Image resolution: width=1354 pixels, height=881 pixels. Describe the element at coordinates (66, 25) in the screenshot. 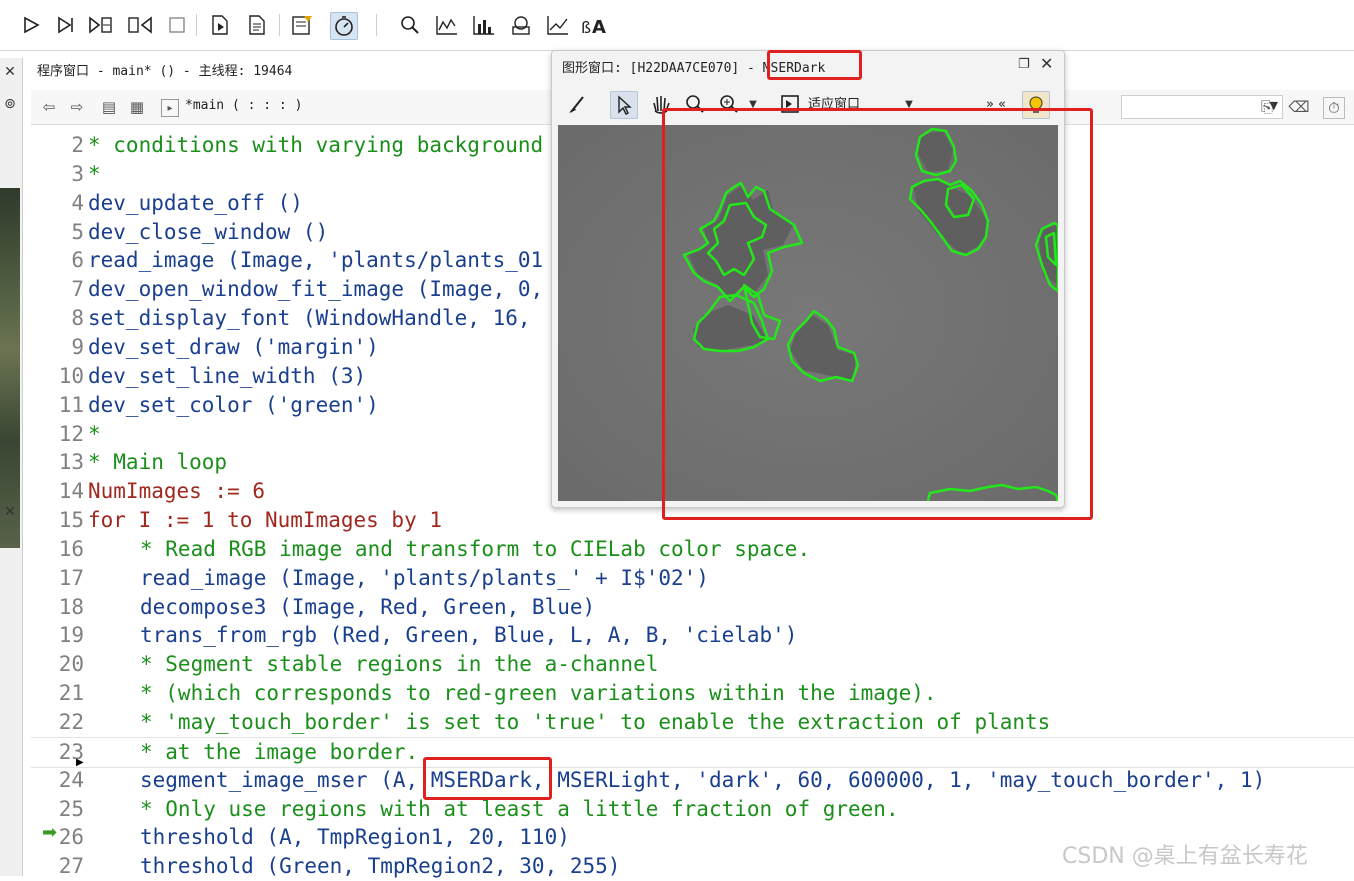

I see `step-over-icon` at that location.